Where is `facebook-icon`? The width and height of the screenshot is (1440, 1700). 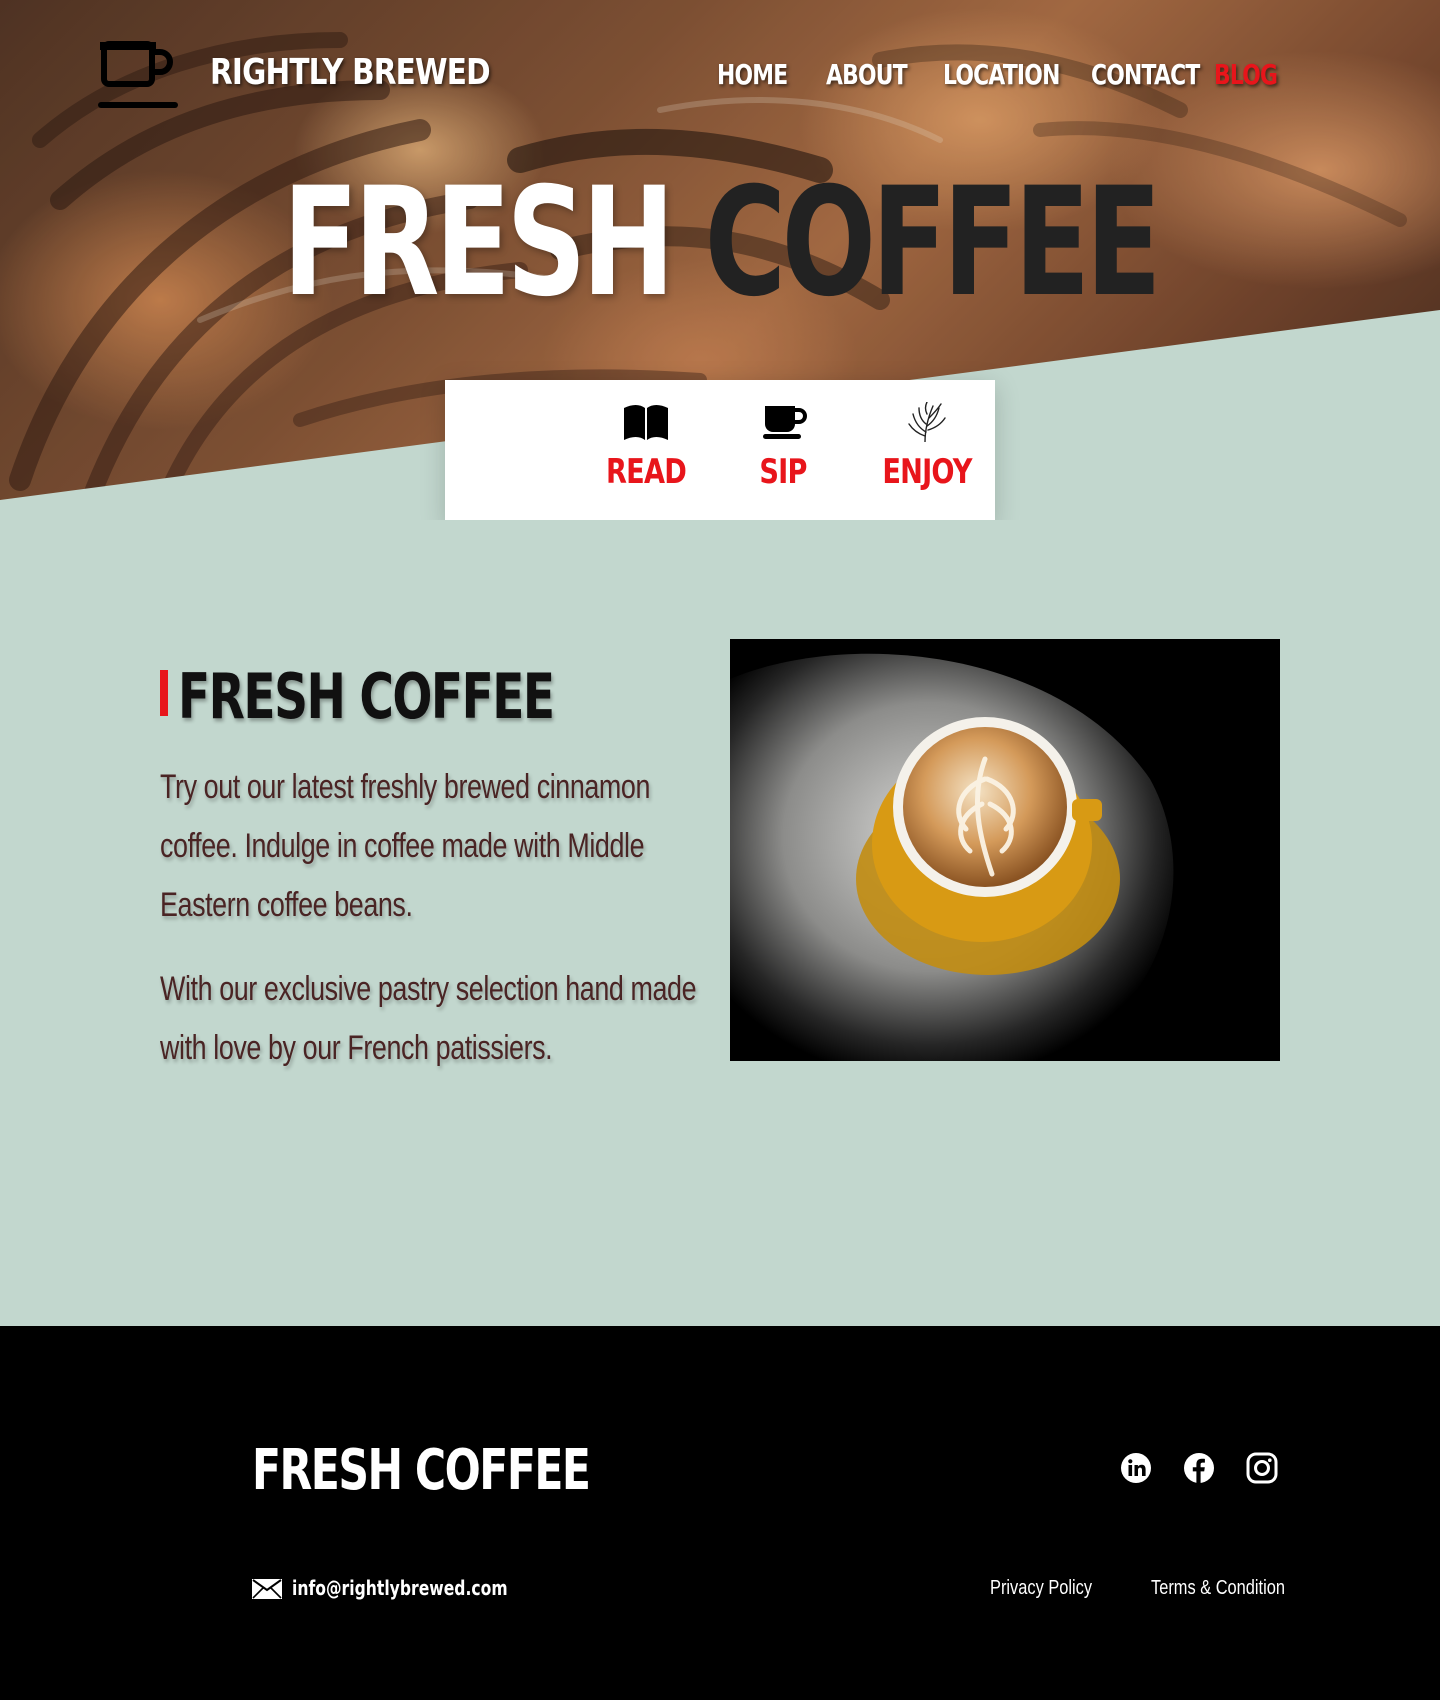
facebook-icon is located at coordinates (1199, 1468).